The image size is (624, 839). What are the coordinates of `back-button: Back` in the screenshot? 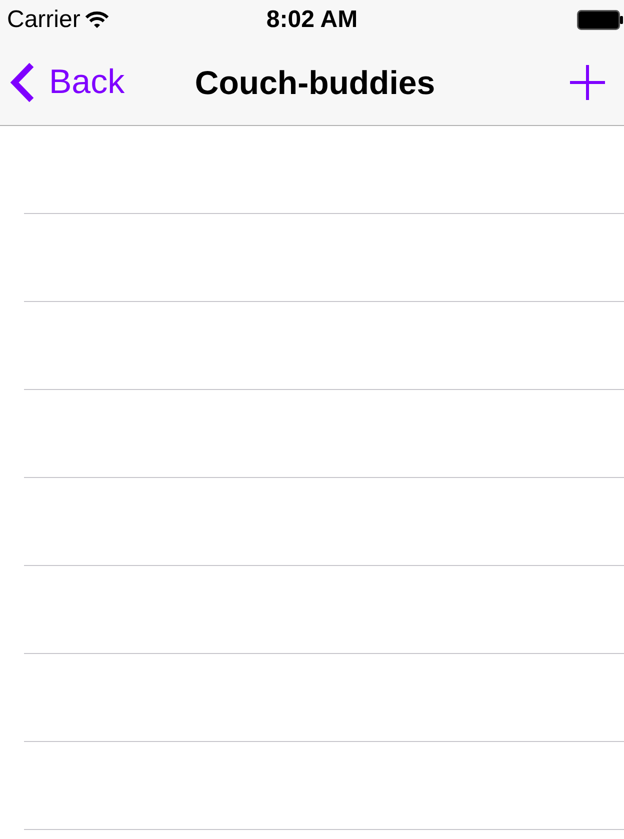 It's located at (67, 82).